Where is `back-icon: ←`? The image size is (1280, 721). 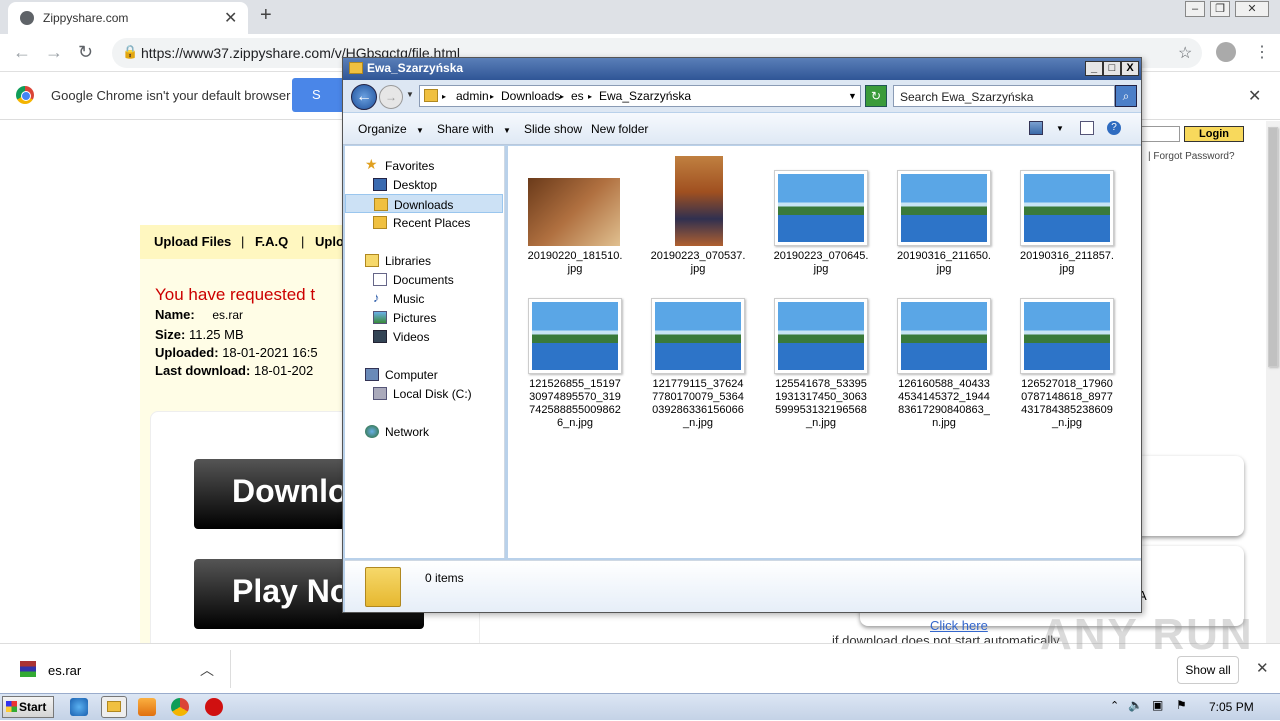
back-icon: ← is located at coordinates (22, 52).